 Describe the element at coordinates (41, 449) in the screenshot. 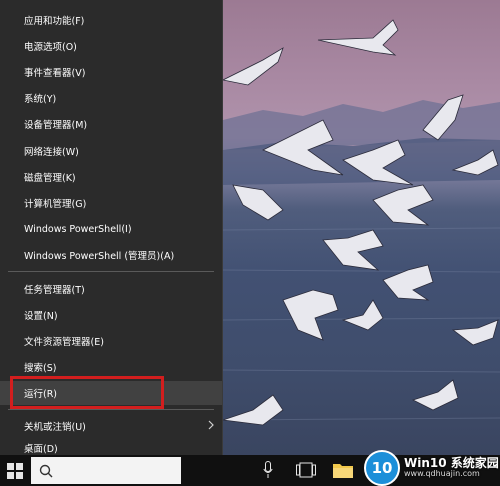

I see `menu-item-label: 桌面(D)` at that location.